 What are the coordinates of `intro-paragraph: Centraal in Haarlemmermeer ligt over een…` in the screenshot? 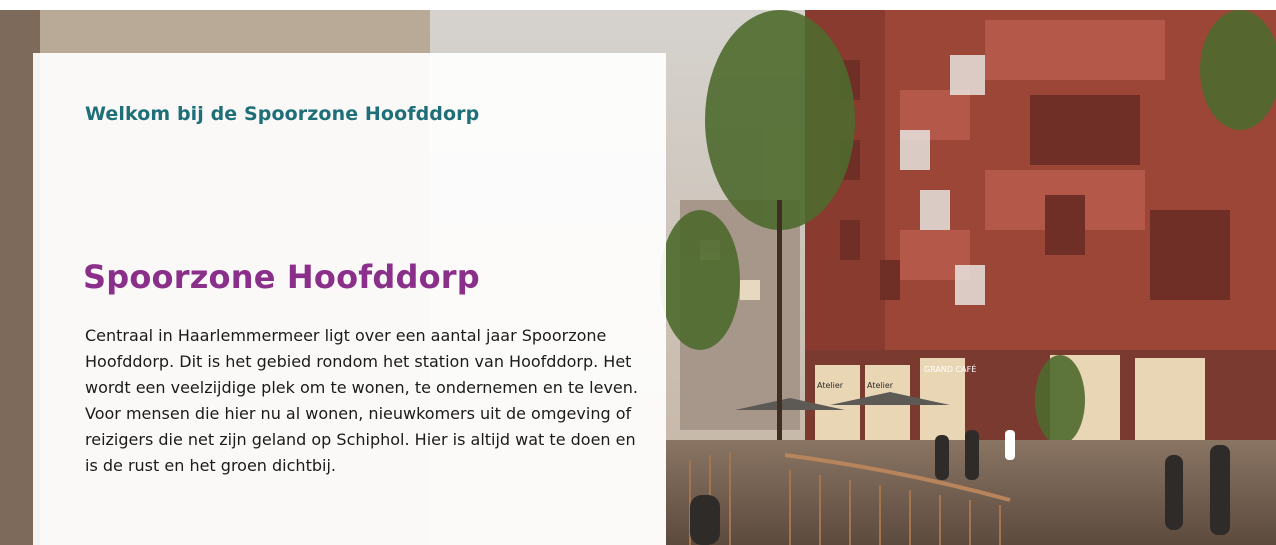 It's located at (361, 400).